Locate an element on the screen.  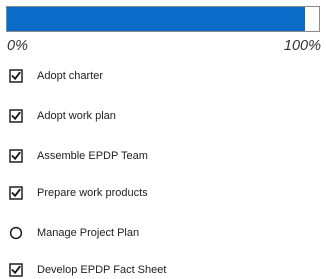
task-item-assemble-epdp-team: Assemble EPDP Team is located at coordinates (78, 156).